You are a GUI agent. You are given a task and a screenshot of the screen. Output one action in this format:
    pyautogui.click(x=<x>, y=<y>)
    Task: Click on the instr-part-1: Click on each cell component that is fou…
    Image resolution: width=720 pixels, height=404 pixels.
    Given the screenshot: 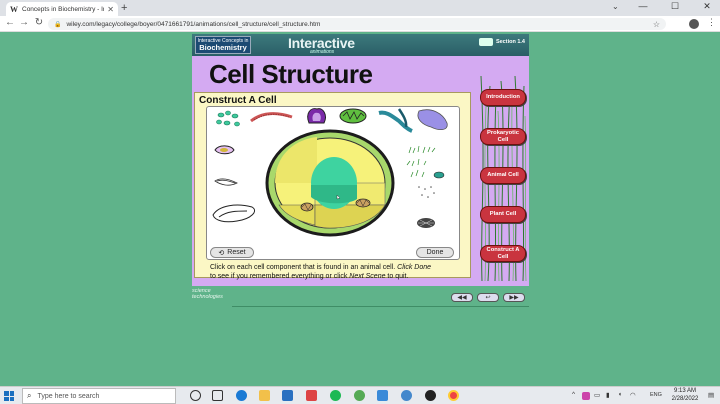 What is the action you would take?
    pyautogui.click(x=304, y=267)
    